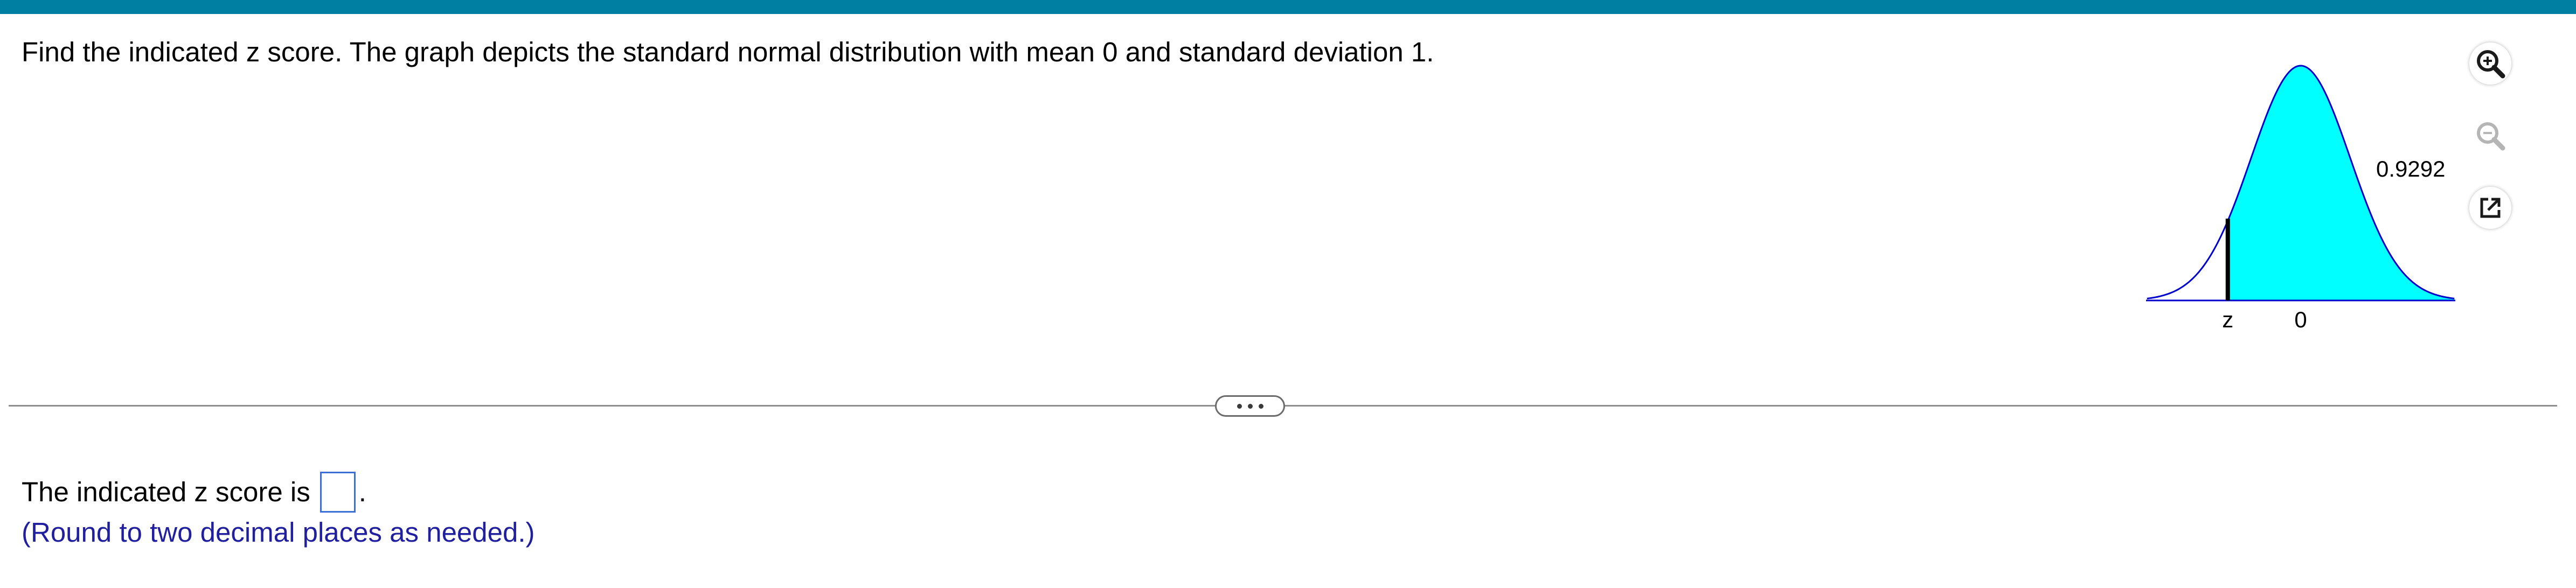 This screenshot has height=588, width=2576. I want to click on normal-distribution-graph: 0.9292 z 0, so click(2301, 205).